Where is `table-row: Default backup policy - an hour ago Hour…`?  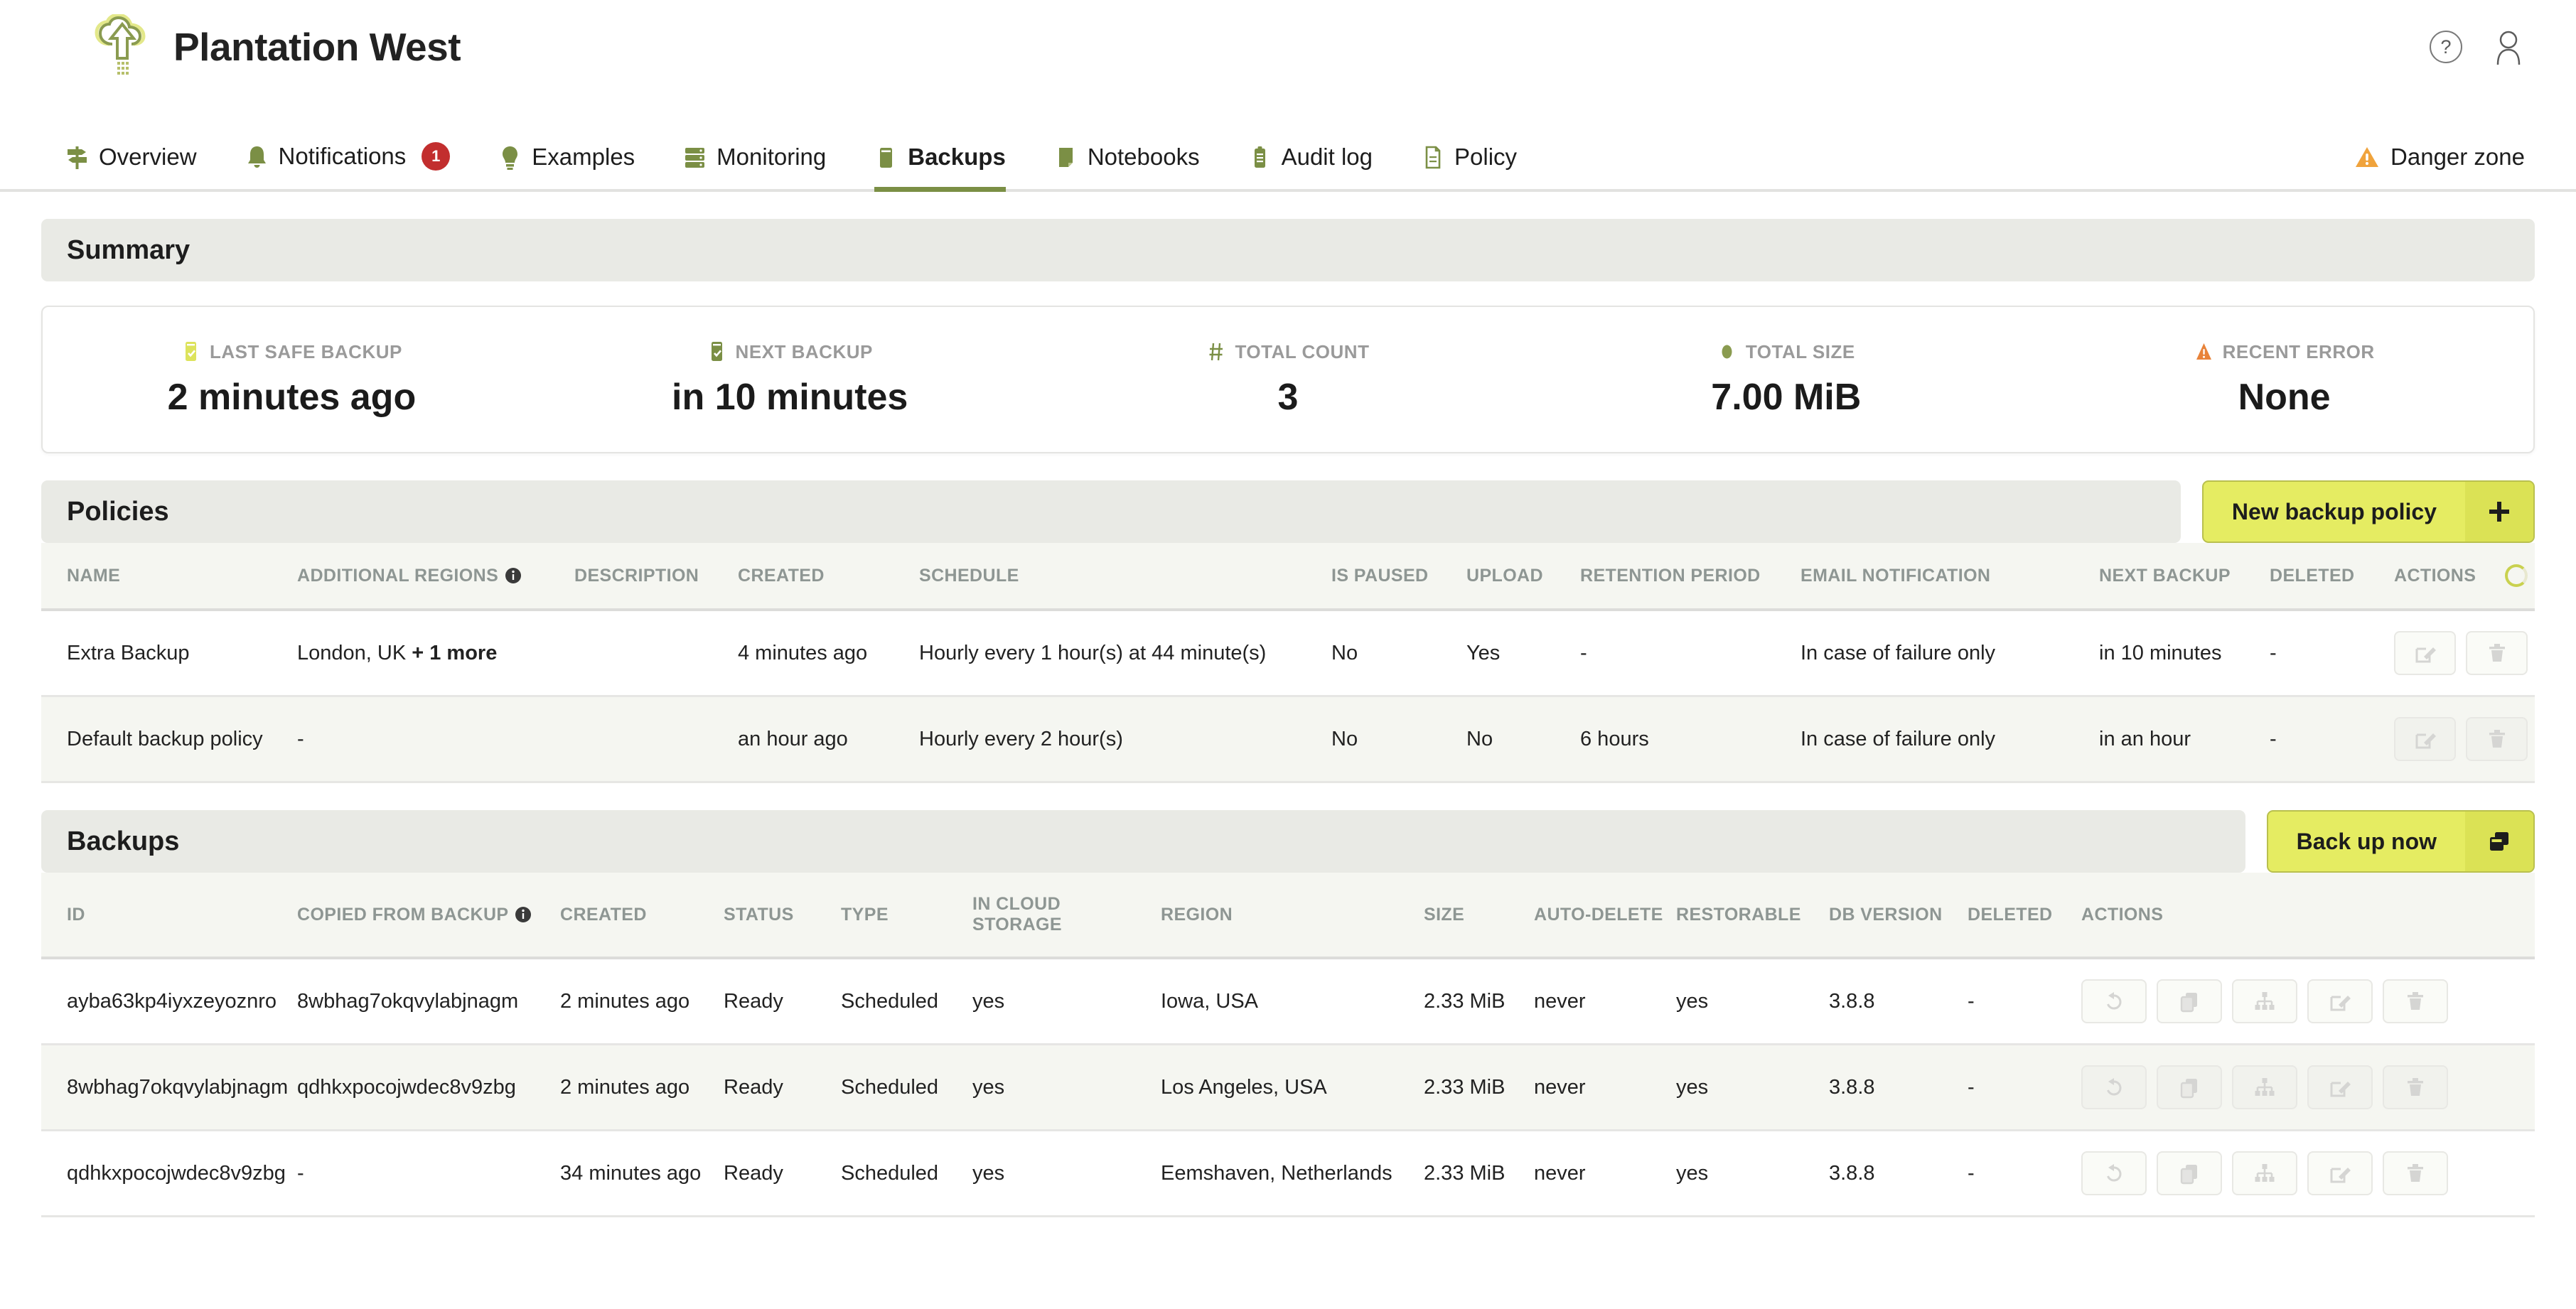
table-row: Default backup policy - an hour ago Hour… is located at coordinates (1288, 739).